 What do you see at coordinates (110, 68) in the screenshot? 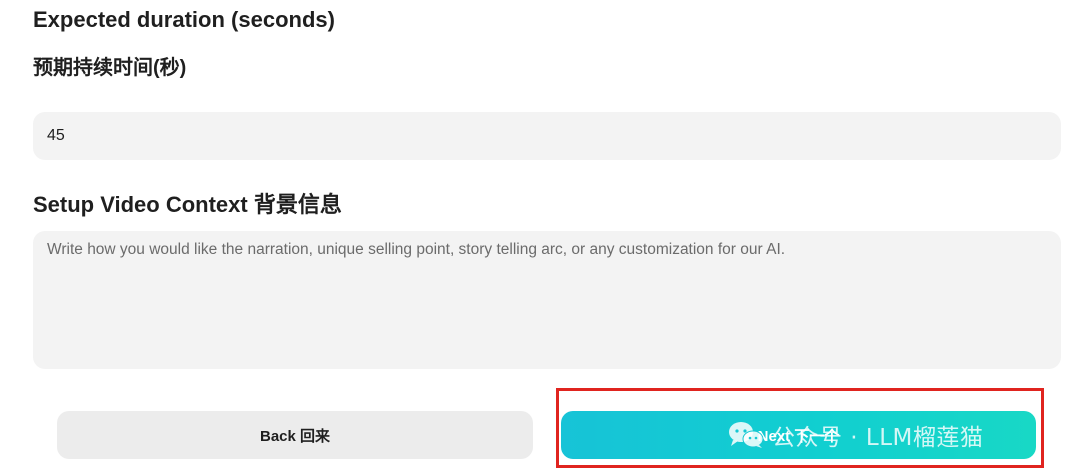
I see `duration-label-zh: 预期持续时间(秒)` at bounding box center [110, 68].